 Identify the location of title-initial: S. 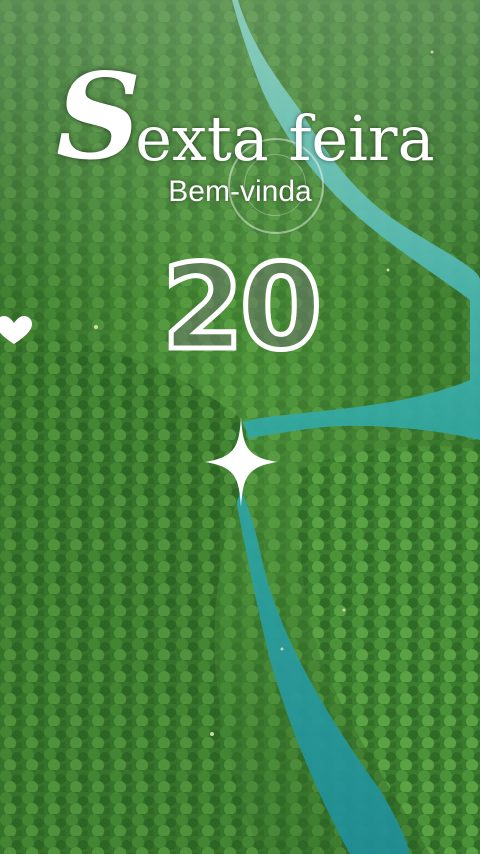
(99, 116).